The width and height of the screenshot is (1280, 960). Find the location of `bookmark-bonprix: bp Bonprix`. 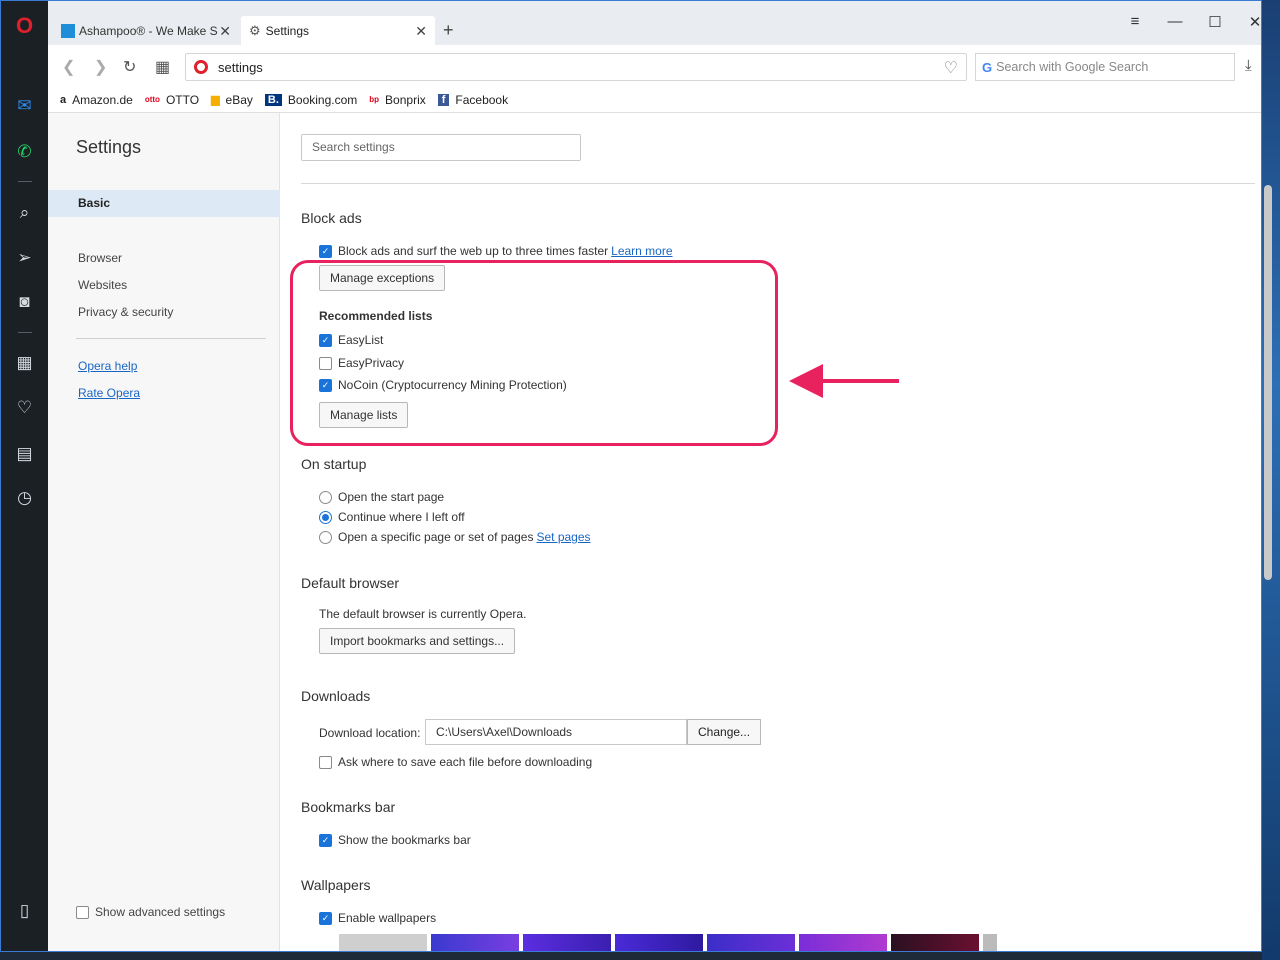

bookmark-bonprix: bp Bonprix is located at coordinates (397, 100).